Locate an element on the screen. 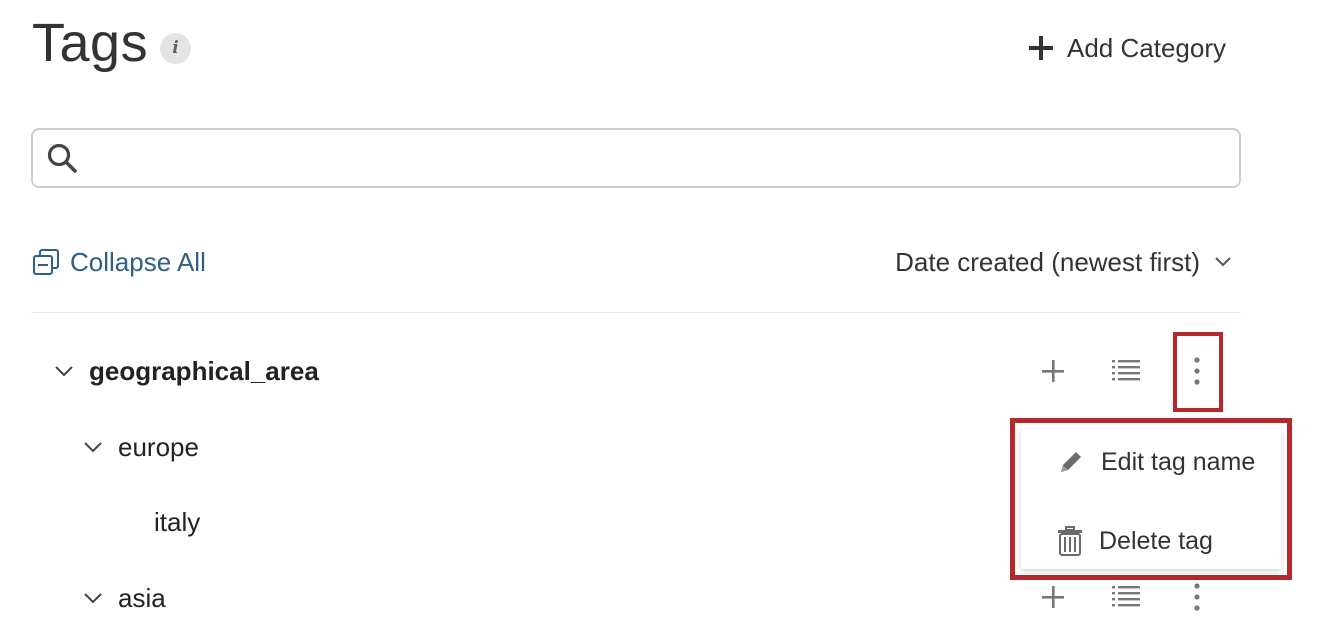 The width and height of the screenshot is (1328, 640). pencil-icon is located at coordinates (1071, 462).